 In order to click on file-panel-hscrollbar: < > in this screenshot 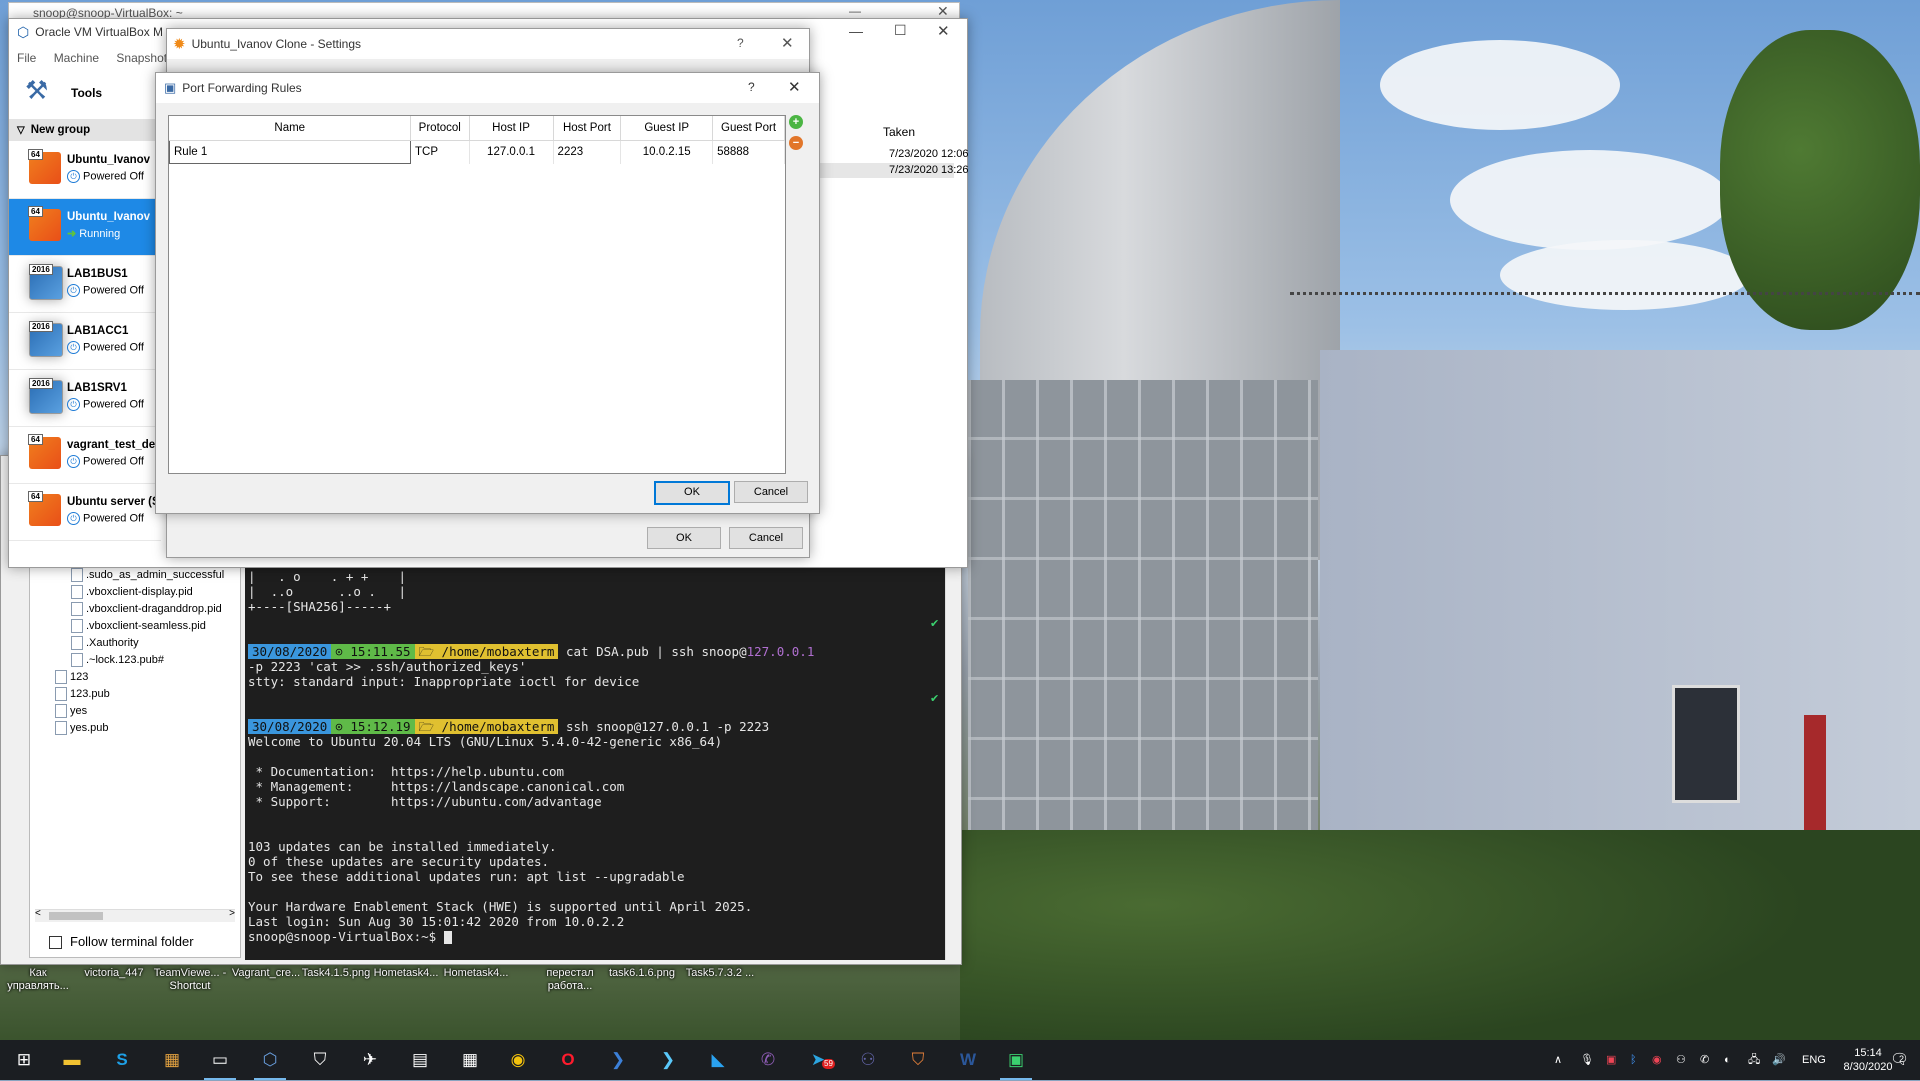, I will do `click(135, 915)`.